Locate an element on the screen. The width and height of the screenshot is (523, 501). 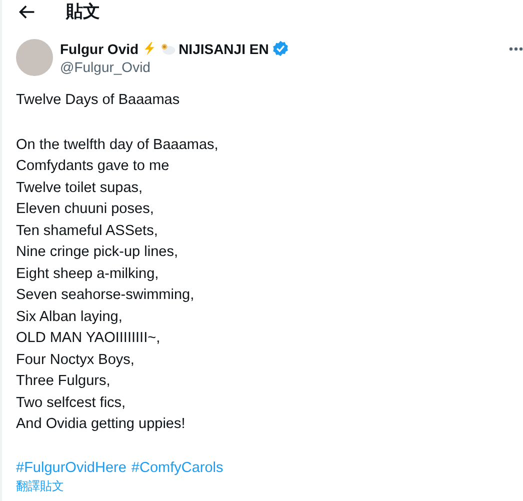
page-title: 貼文 is located at coordinates (83, 12).